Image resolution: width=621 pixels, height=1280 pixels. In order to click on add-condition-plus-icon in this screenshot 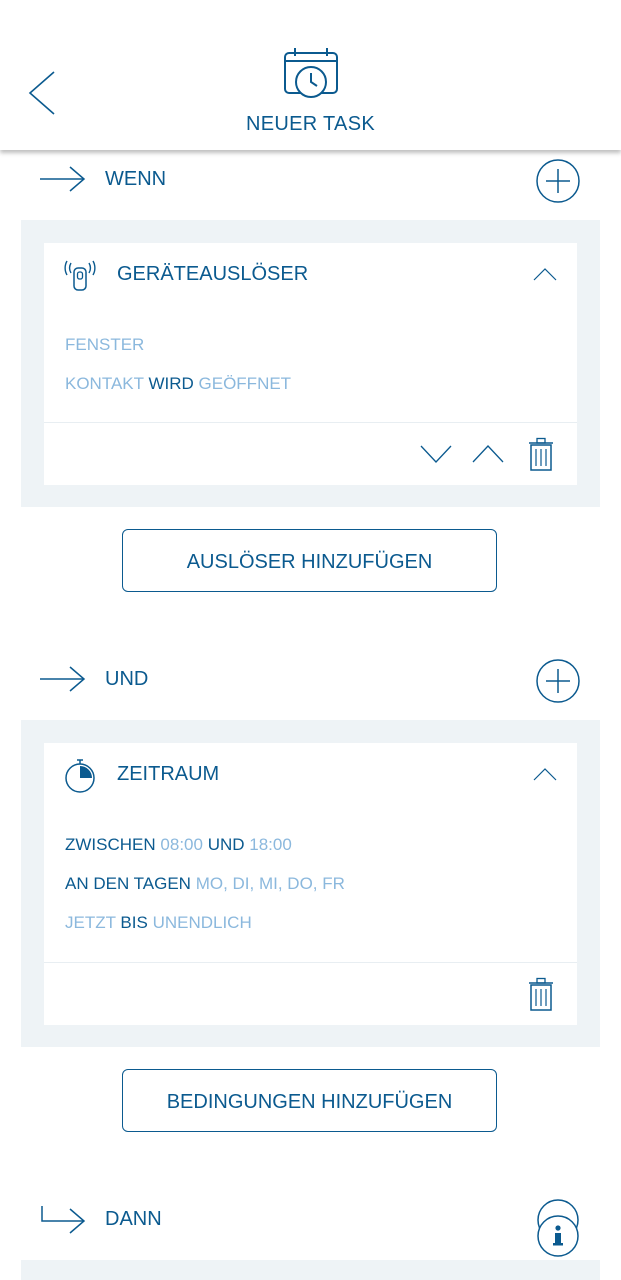, I will do `click(558, 681)`.